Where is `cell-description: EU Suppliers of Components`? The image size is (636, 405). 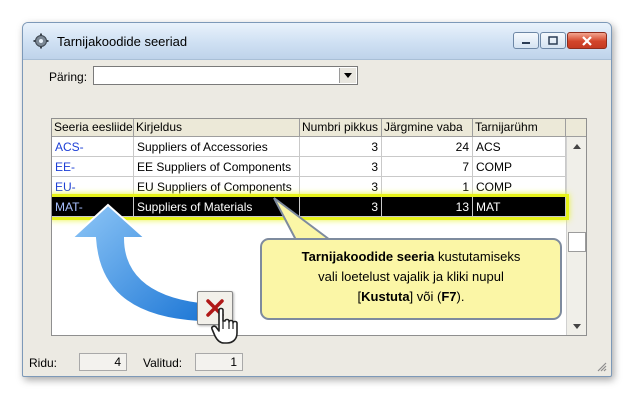 cell-description: EU Suppliers of Components is located at coordinates (217, 187).